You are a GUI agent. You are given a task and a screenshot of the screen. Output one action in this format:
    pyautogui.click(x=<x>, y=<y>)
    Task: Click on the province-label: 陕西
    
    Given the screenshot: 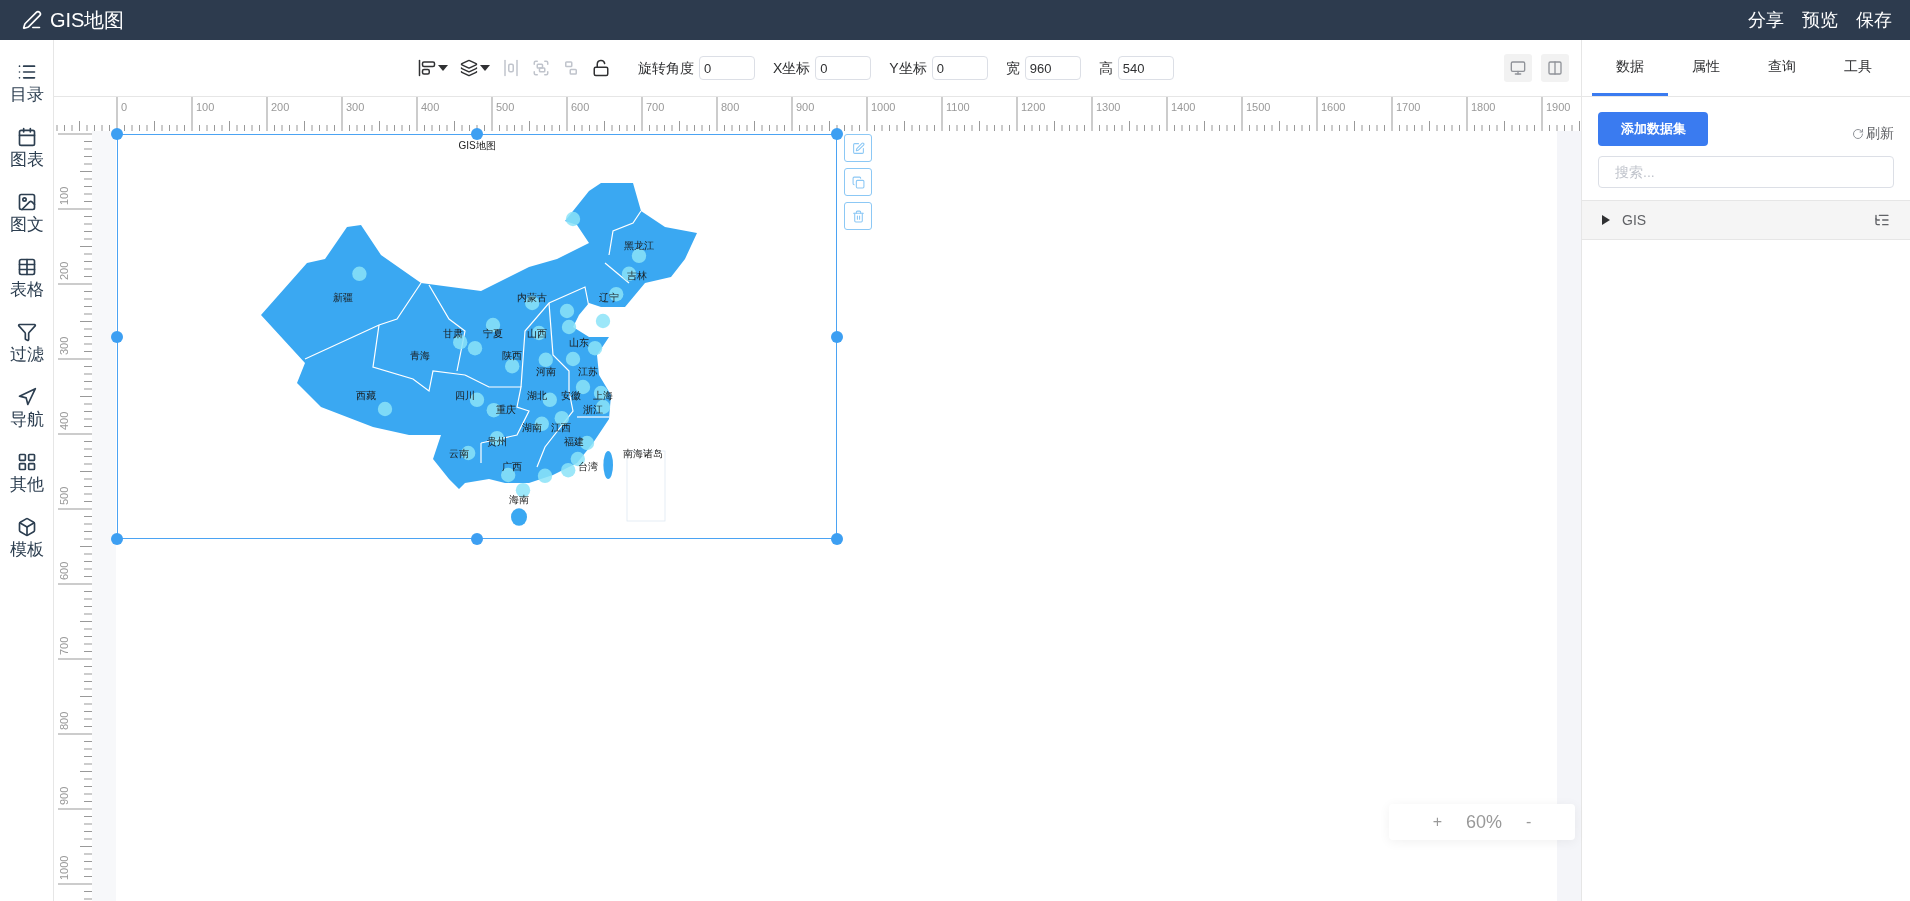 What is the action you would take?
    pyautogui.click(x=512, y=356)
    